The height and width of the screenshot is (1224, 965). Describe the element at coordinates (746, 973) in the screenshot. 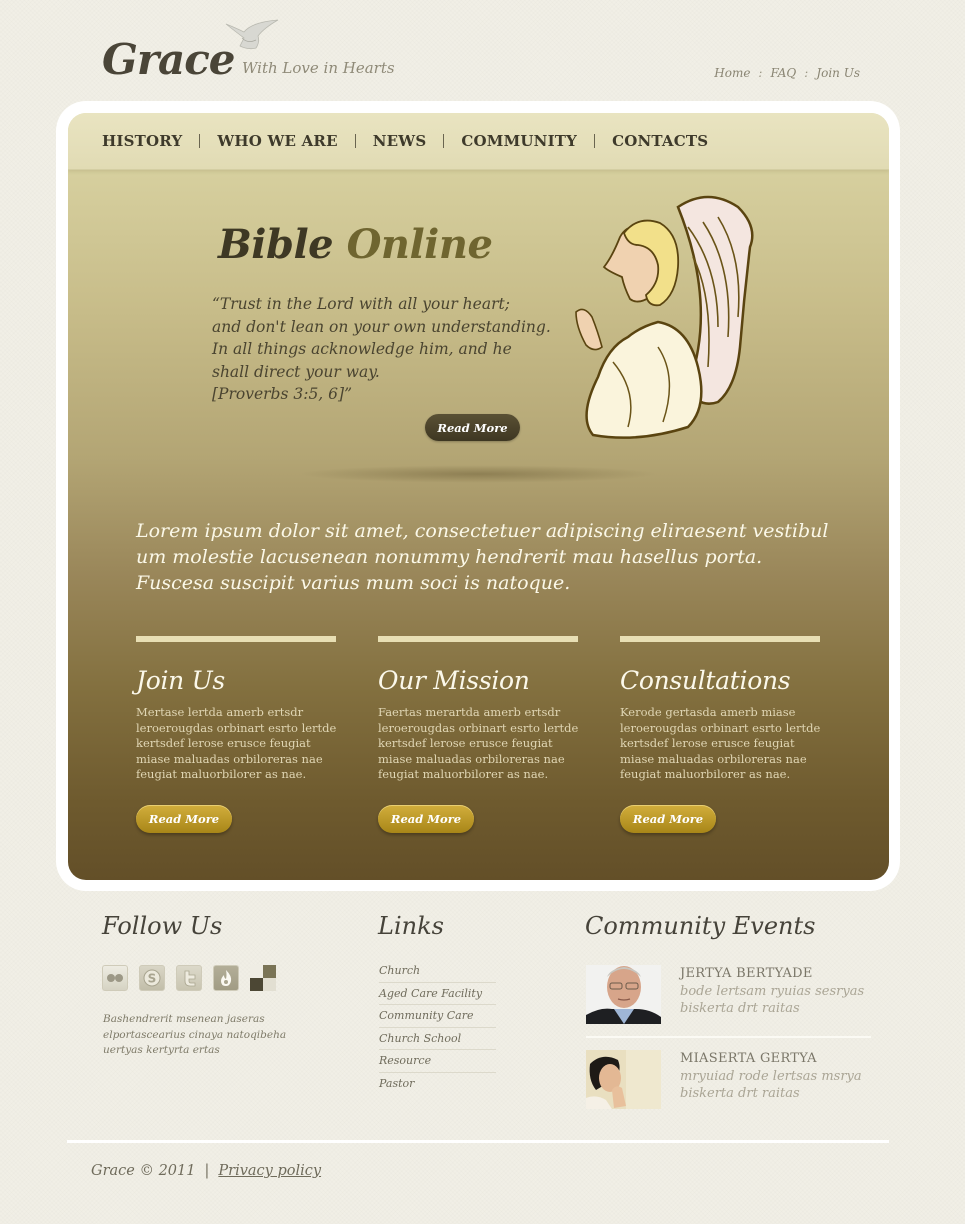

I see `event-name: JERTYA BERTYADE` at that location.